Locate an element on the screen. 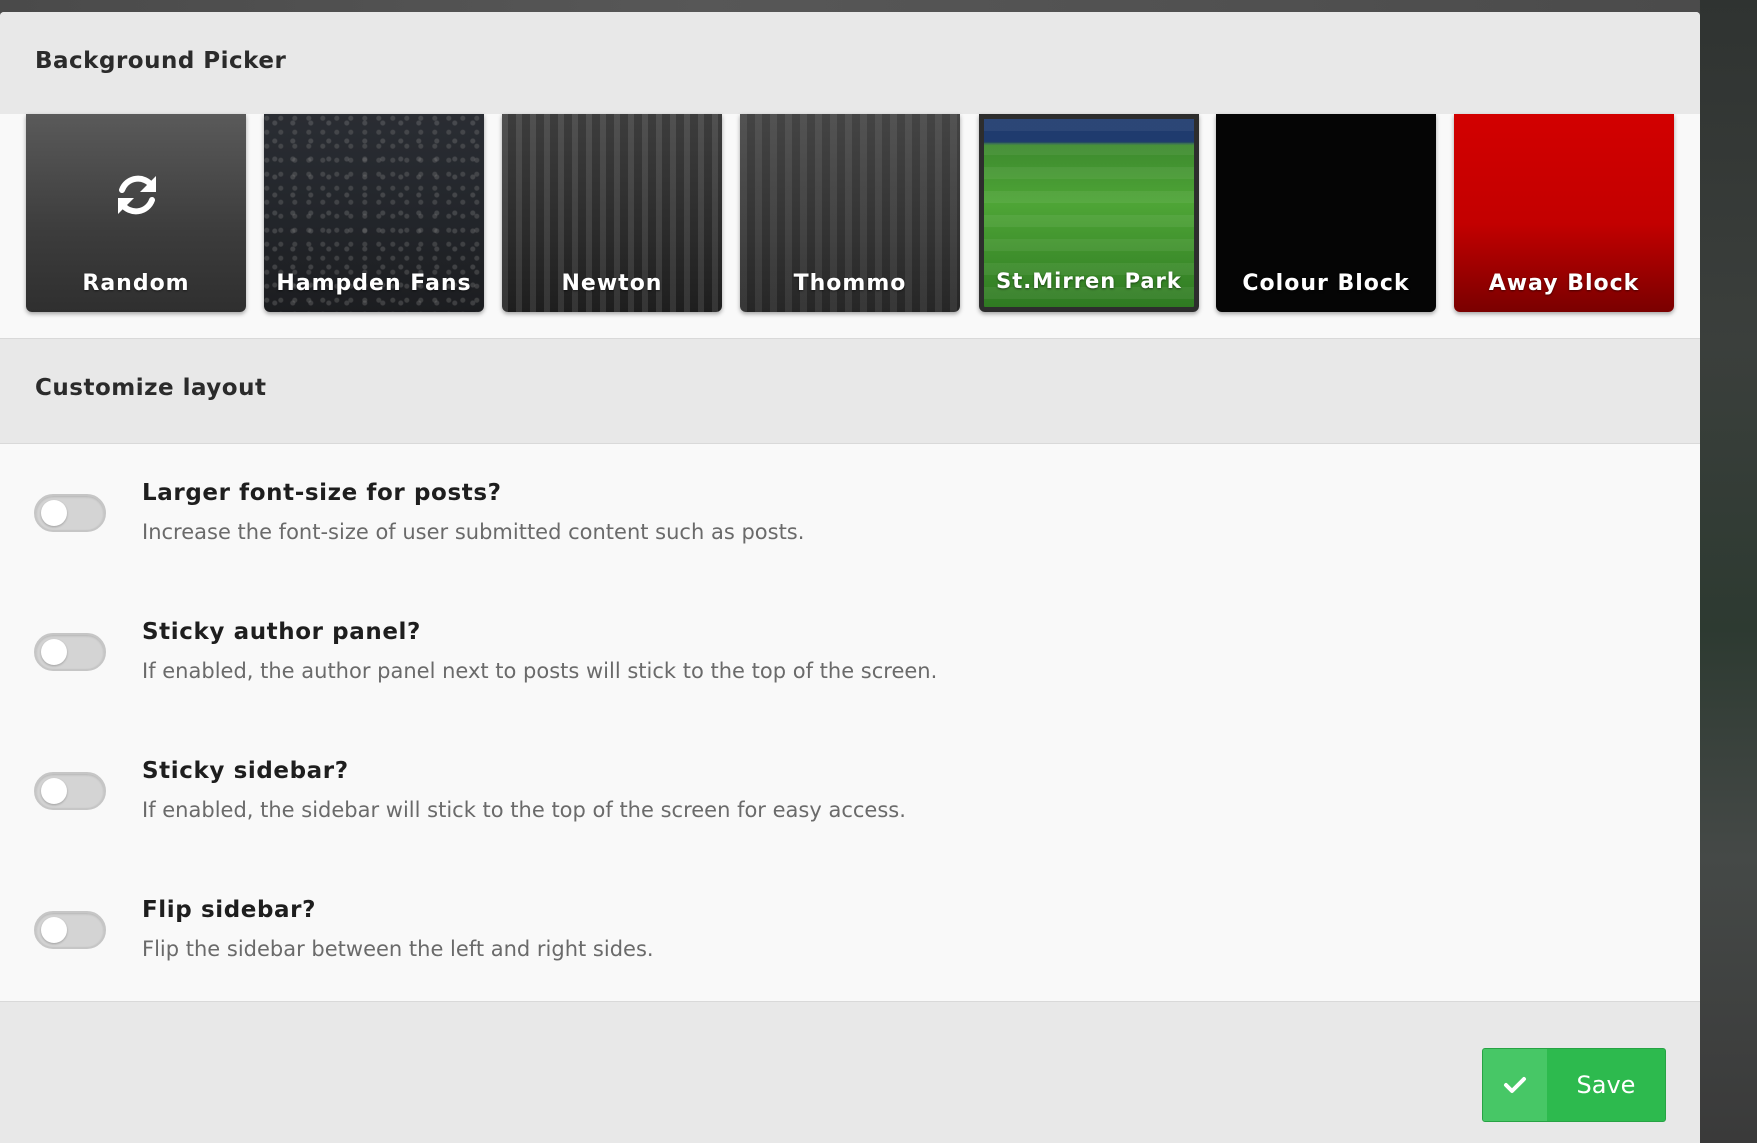 This screenshot has height=1143, width=1757. background-tile-label: Hampden Fans is located at coordinates (374, 283).